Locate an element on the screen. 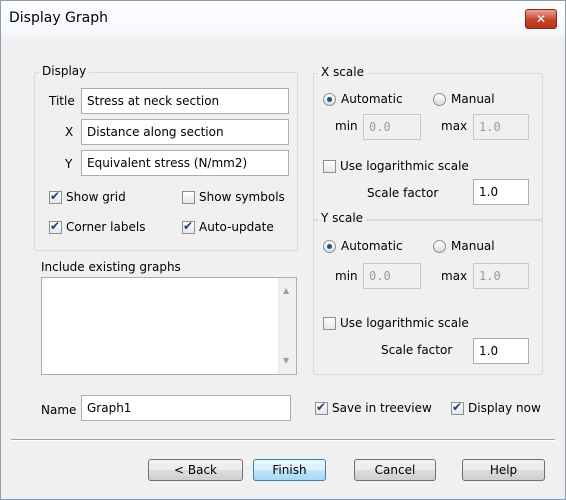 The image size is (566, 500). x-min-field: 0.0 is located at coordinates (392, 127).